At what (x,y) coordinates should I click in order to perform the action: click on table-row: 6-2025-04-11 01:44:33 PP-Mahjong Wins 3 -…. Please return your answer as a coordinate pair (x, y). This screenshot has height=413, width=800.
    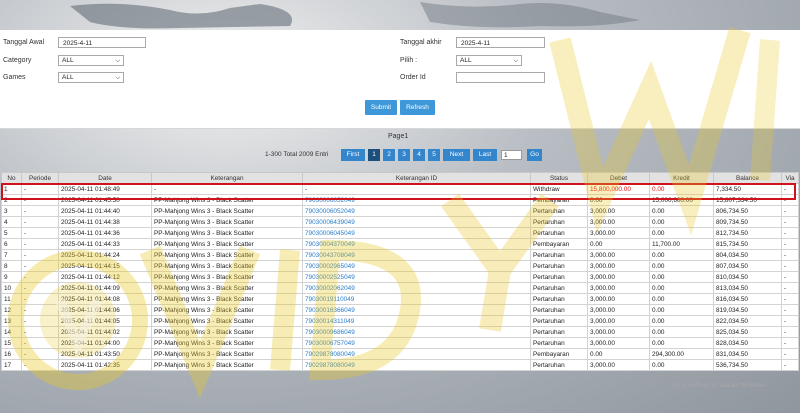
    Looking at the image, I should click on (400, 244).